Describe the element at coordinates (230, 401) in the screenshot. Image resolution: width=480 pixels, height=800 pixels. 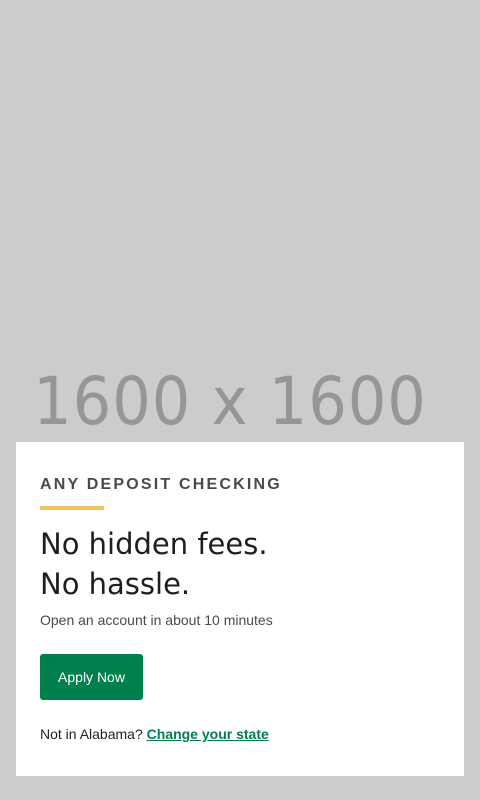
I see `placeholder-size-label: 1600 x 1600` at that location.